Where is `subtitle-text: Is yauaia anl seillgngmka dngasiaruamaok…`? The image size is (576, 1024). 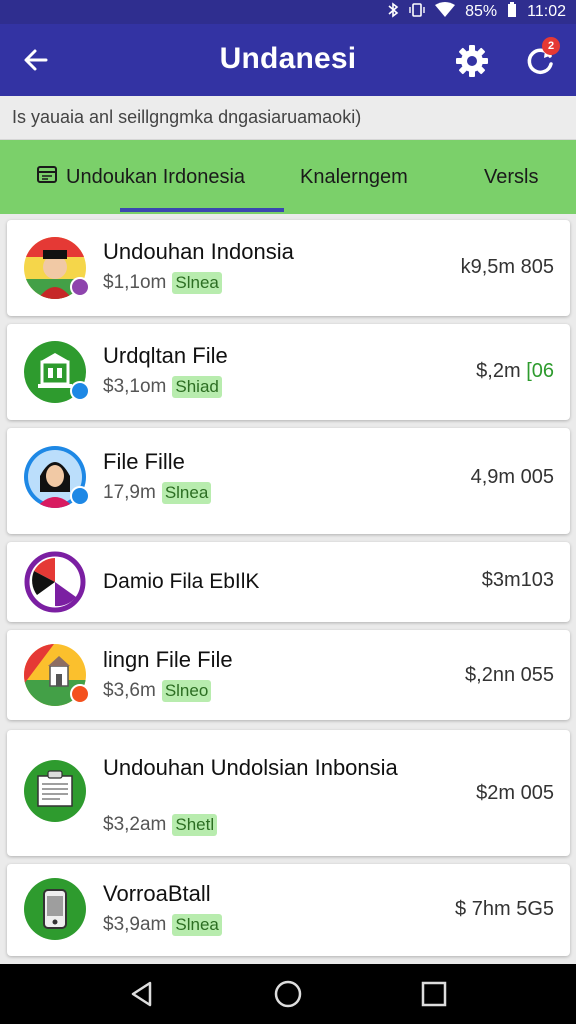 subtitle-text: Is yauaia anl seillgngmka dngasiaruamaok… is located at coordinates (288, 118).